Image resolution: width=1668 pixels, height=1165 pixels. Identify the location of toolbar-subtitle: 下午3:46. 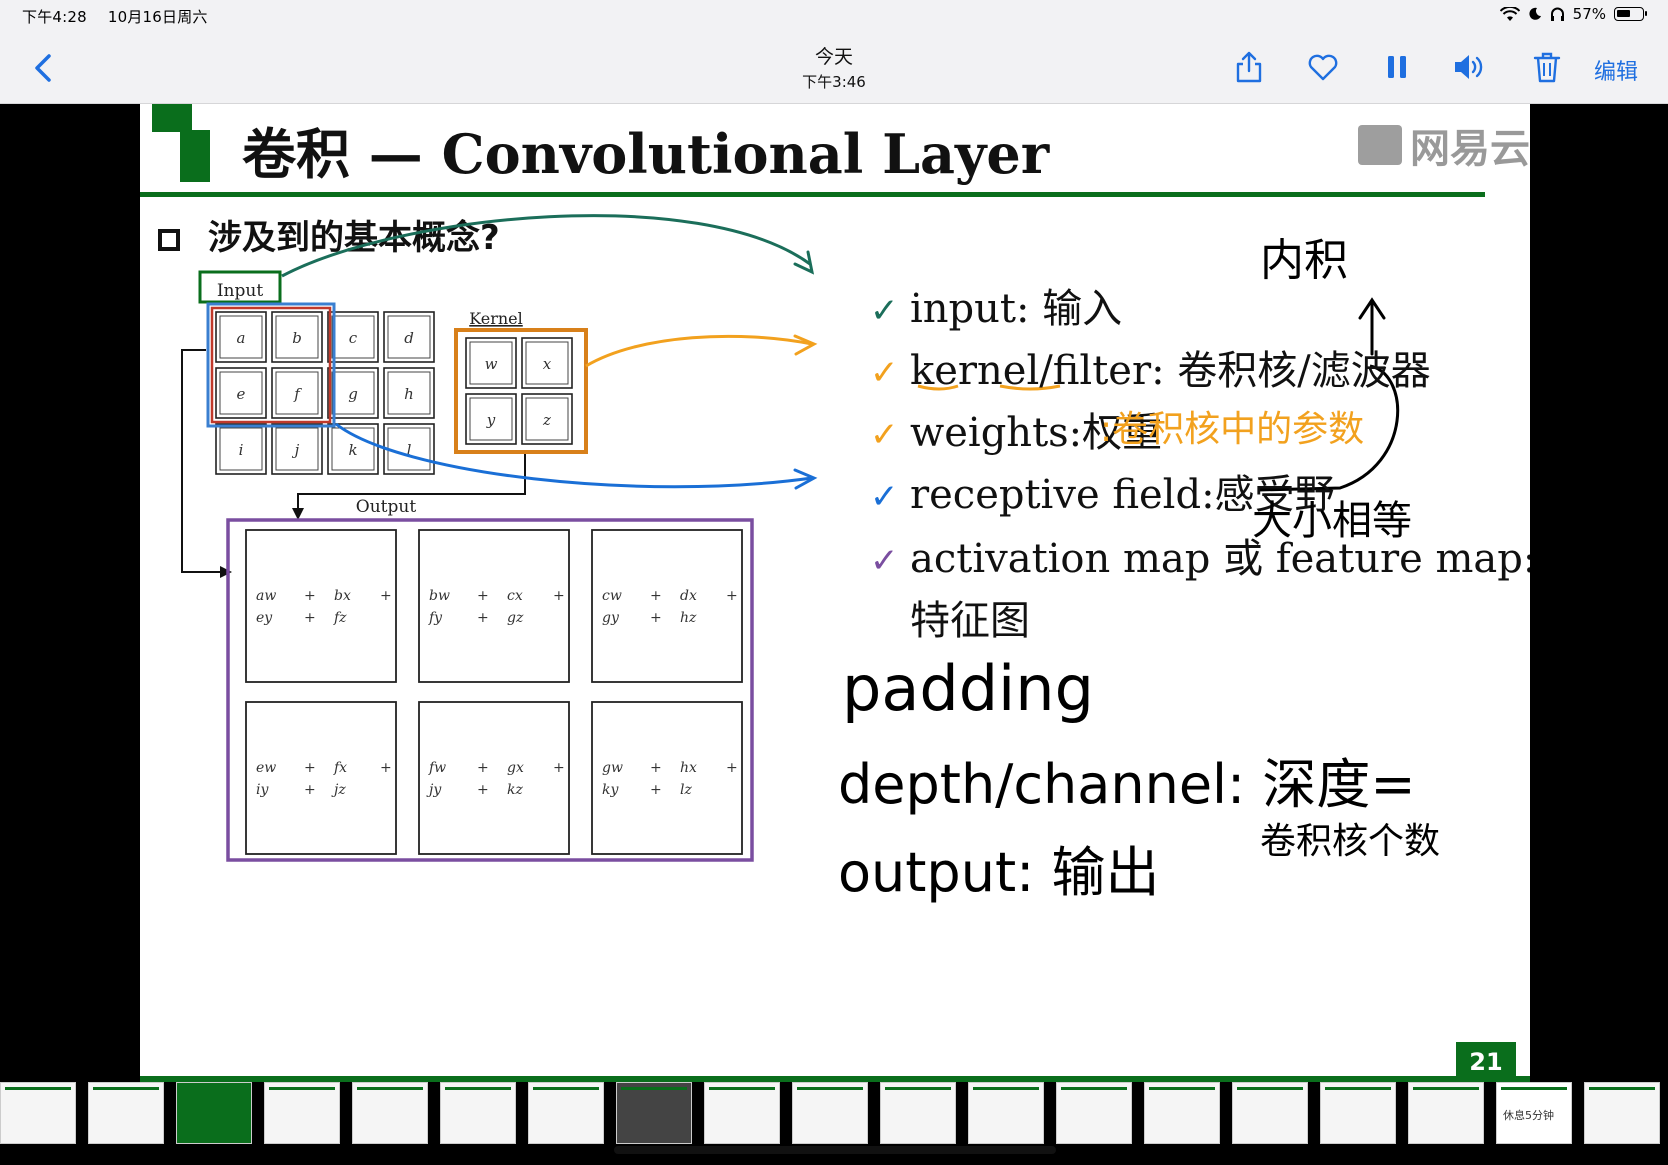
(834, 82).